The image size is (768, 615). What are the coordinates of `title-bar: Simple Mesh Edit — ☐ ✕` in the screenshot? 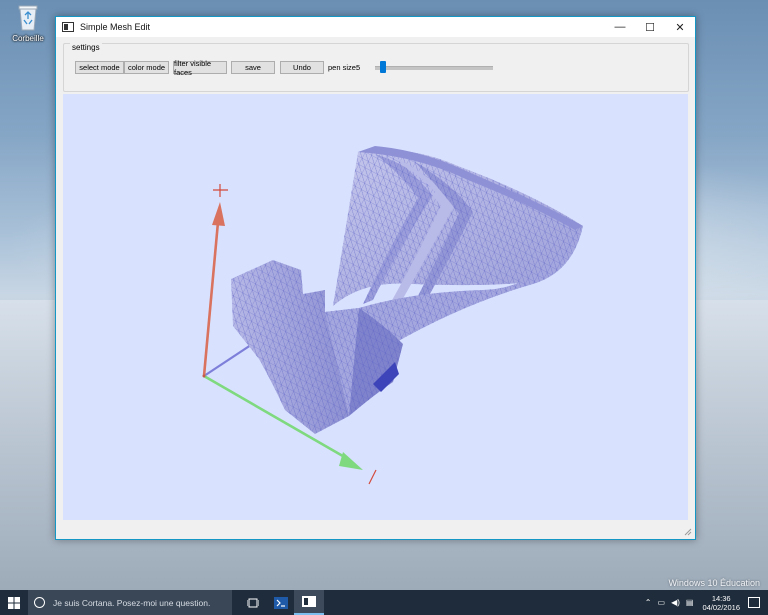 It's located at (375, 27).